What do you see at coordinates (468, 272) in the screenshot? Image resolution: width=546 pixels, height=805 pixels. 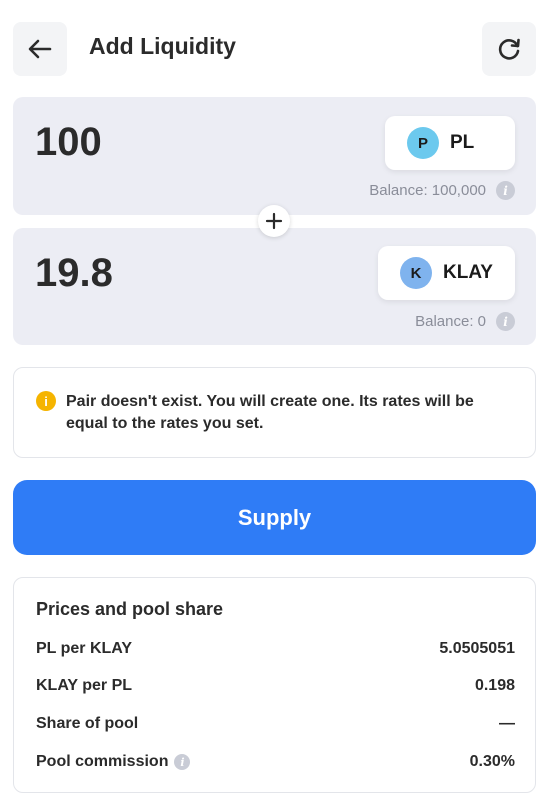 I see `token-b-symbol: KLAY` at bounding box center [468, 272].